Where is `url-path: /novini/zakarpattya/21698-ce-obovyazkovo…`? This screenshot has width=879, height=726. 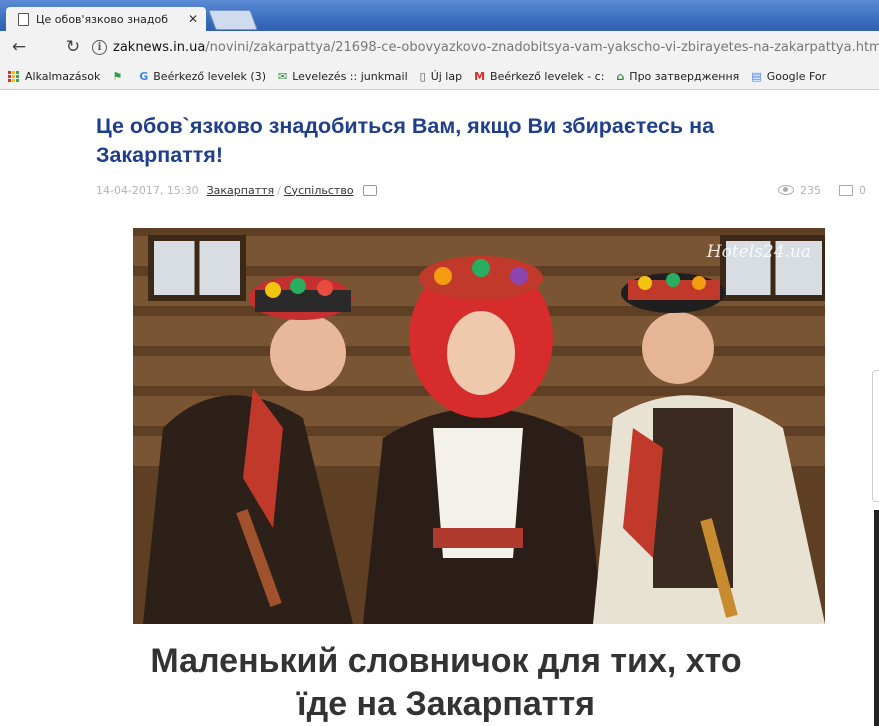
url-path: /novini/zakarpattya/21698-ce-obovyazkovo… is located at coordinates (542, 47).